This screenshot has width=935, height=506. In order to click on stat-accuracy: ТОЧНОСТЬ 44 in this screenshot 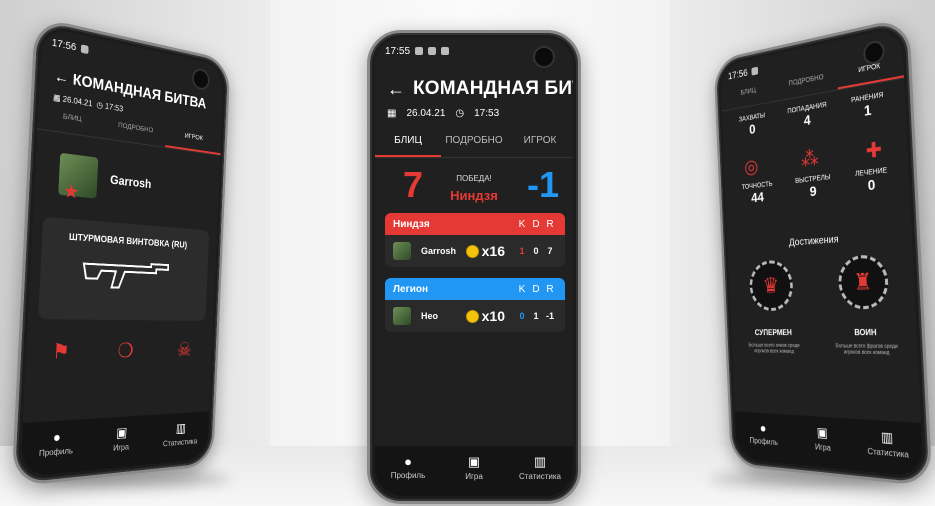, I will do `click(758, 193)`.